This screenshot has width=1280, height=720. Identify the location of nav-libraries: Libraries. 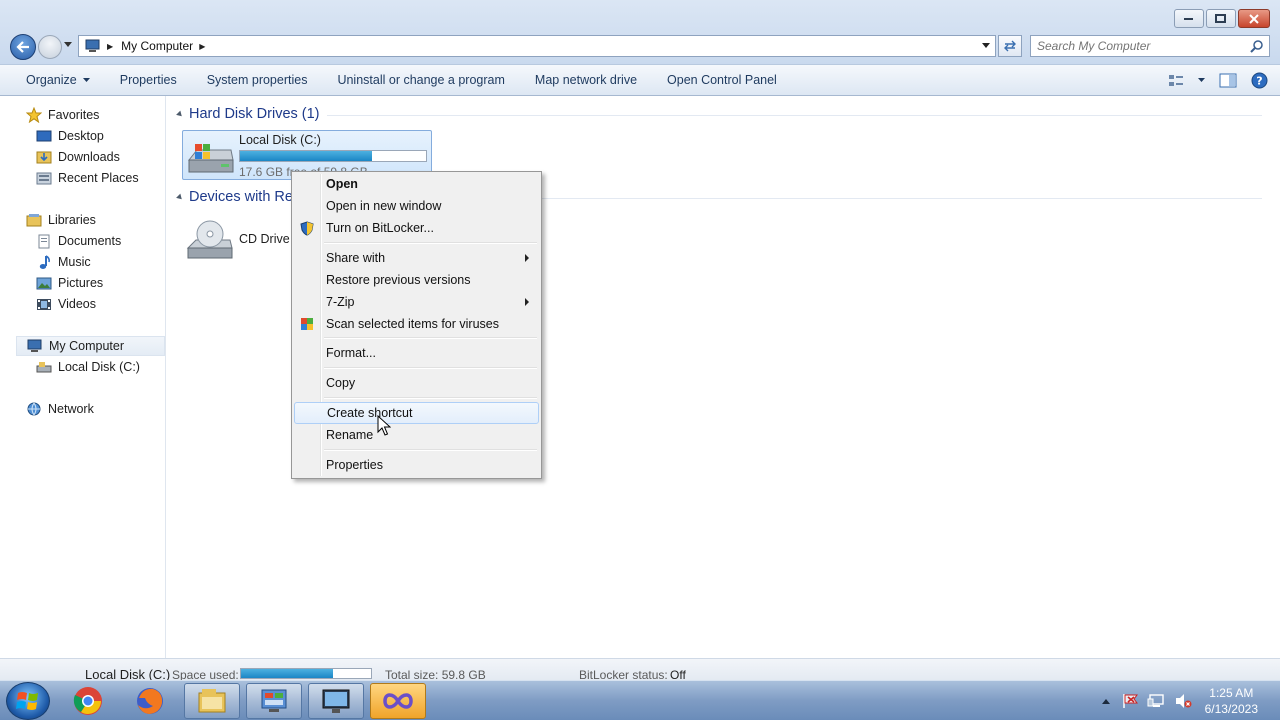
(61, 220).